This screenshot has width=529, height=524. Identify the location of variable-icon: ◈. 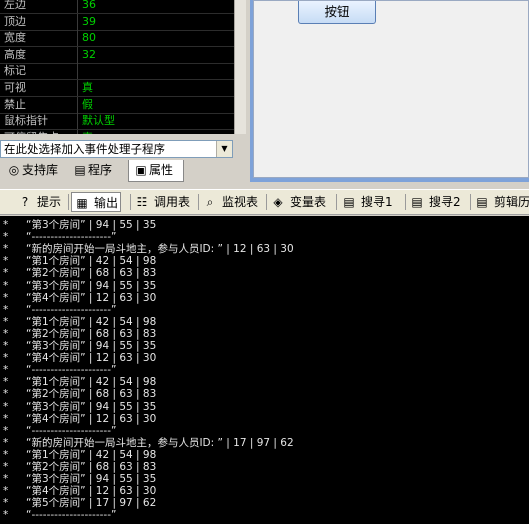
(278, 202).